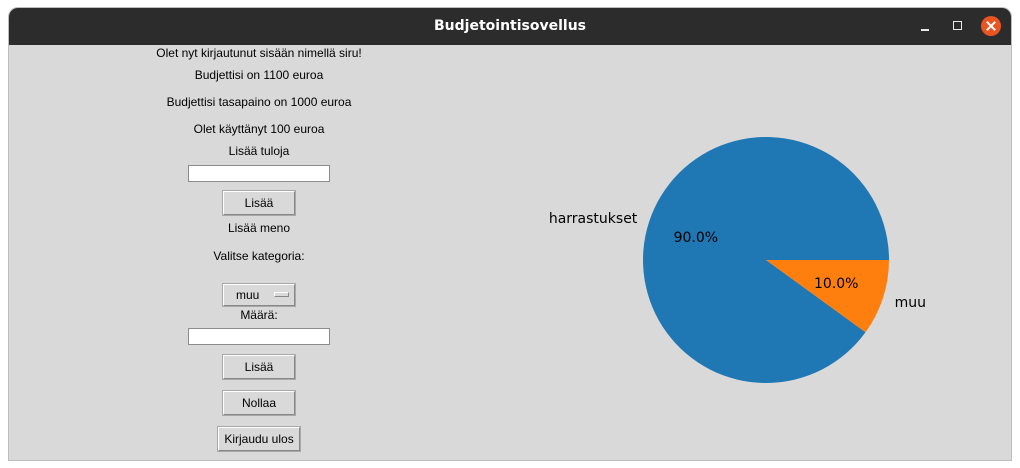  I want to click on minimize-icon, so click(925, 26).